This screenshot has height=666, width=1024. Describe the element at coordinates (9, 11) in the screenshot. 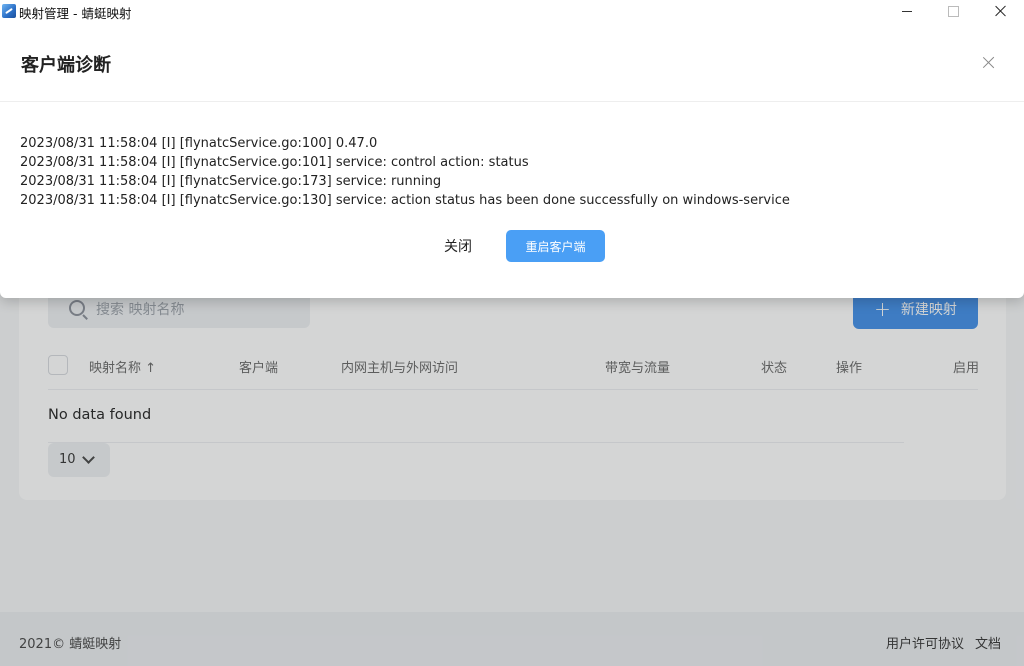

I see `app-icon` at that location.